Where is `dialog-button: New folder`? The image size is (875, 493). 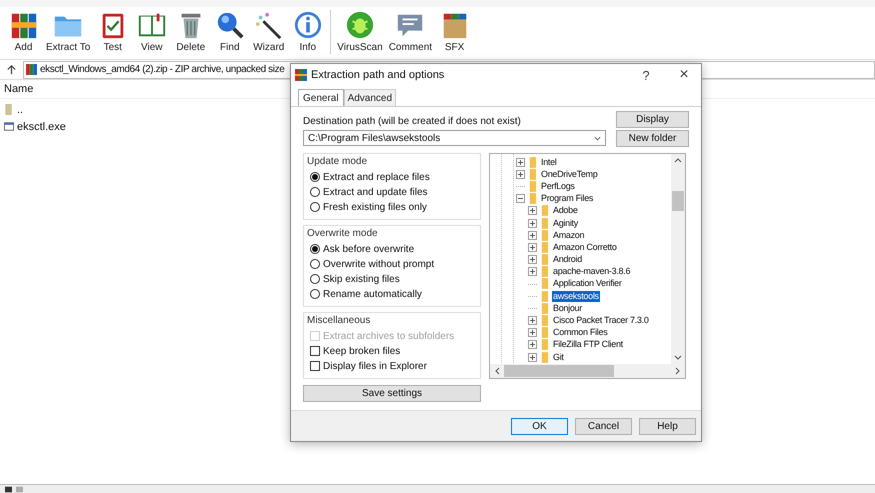 dialog-button: New folder is located at coordinates (652, 138).